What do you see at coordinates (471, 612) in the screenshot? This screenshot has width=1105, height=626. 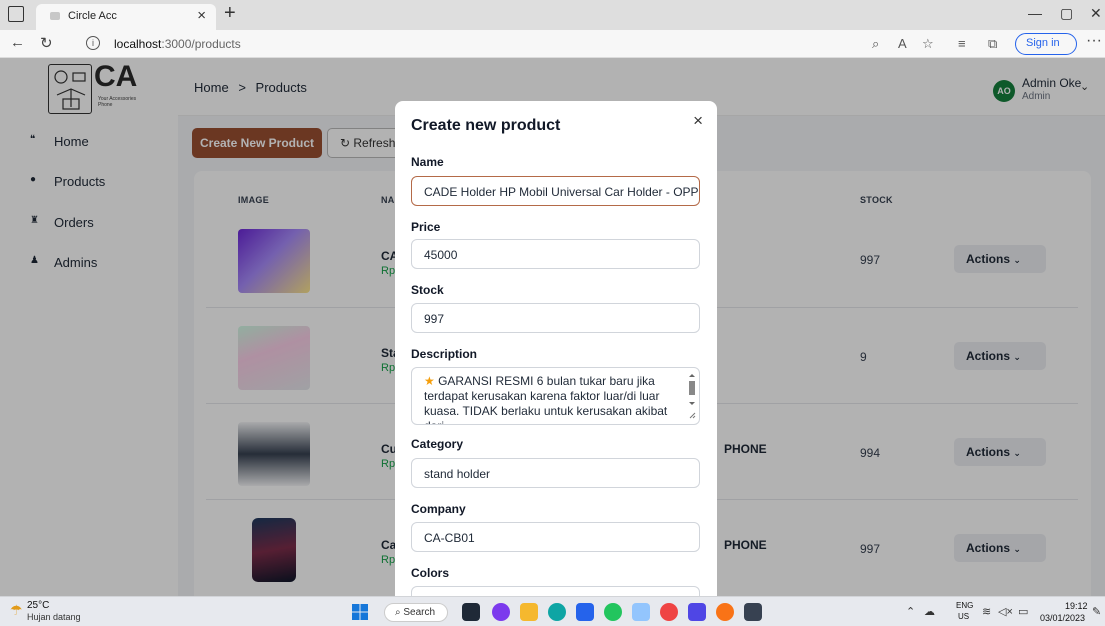 I see `task-view-icon` at bounding box center [471, 612].